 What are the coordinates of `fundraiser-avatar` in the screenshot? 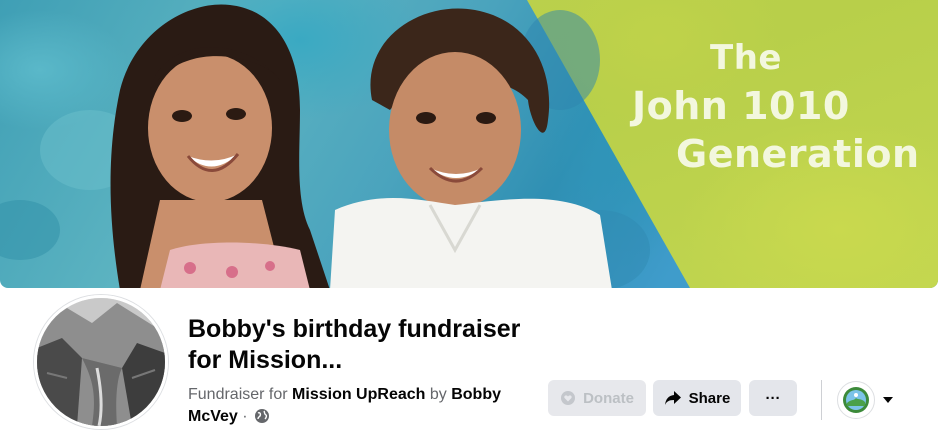 It's located at (101, 362).